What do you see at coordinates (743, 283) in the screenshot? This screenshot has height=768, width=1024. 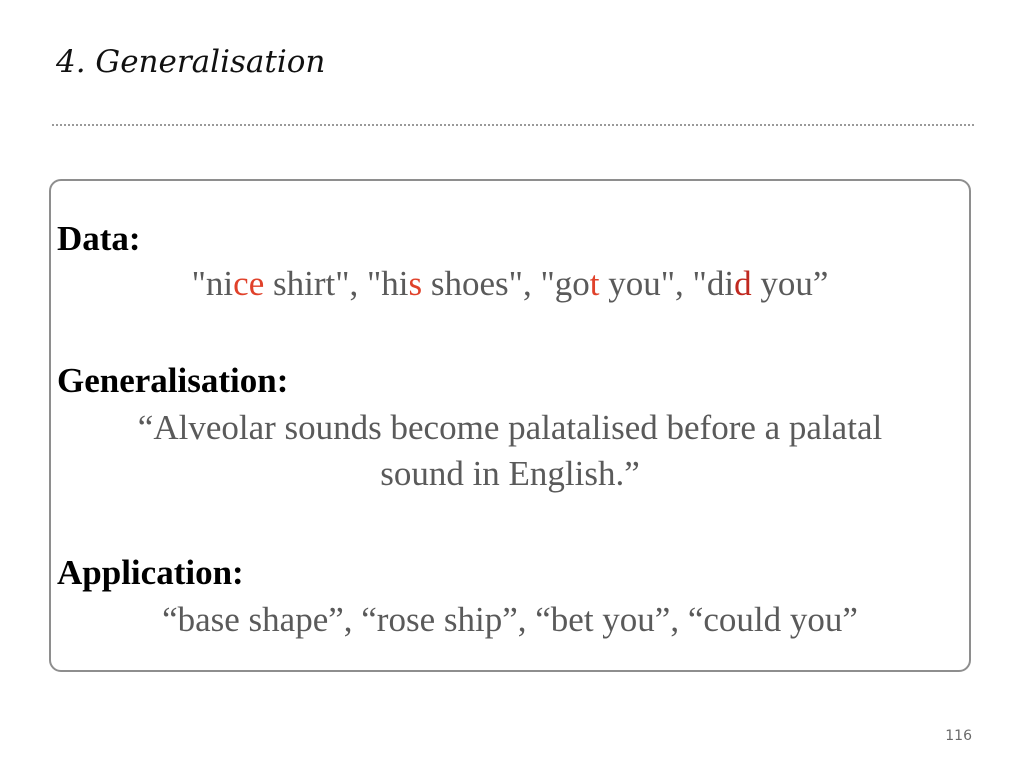 I see `highlighted-segment: d` at bounding box center [743, 283].